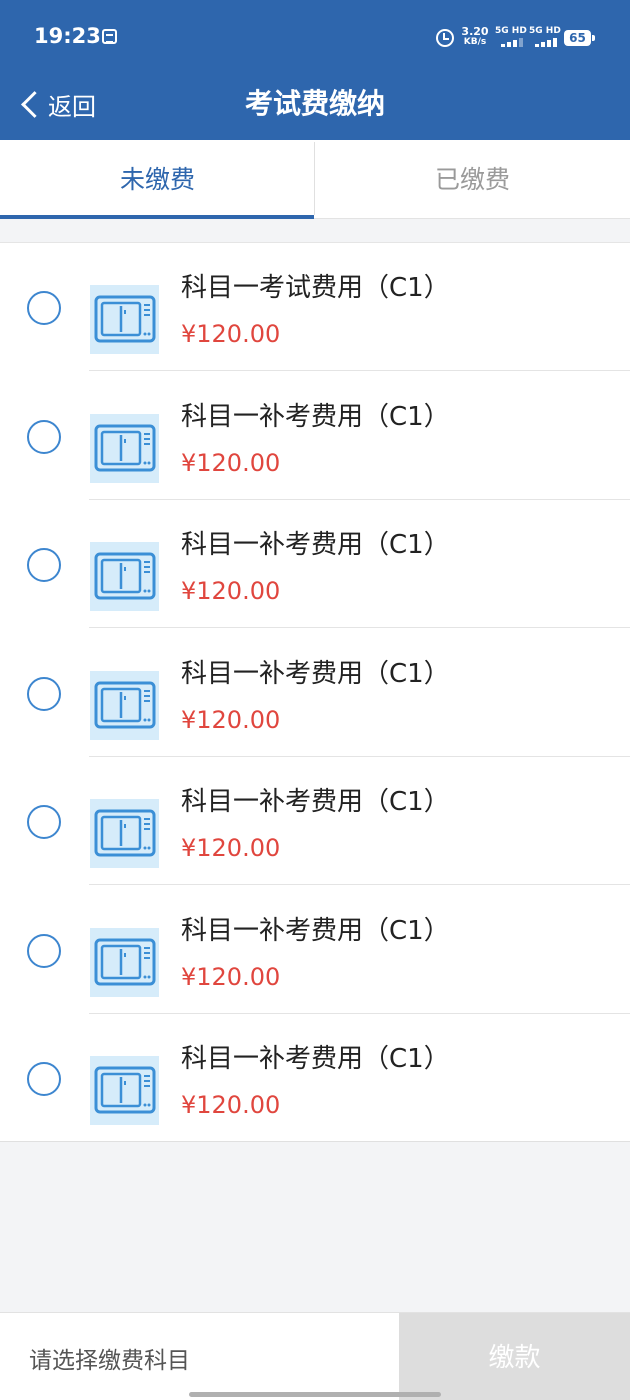 This screenshot has height=1400, width=630. Describe the element at coordinates (475, 42) in the screenshot. I see `network-speed-unit: KB/s` at that location.